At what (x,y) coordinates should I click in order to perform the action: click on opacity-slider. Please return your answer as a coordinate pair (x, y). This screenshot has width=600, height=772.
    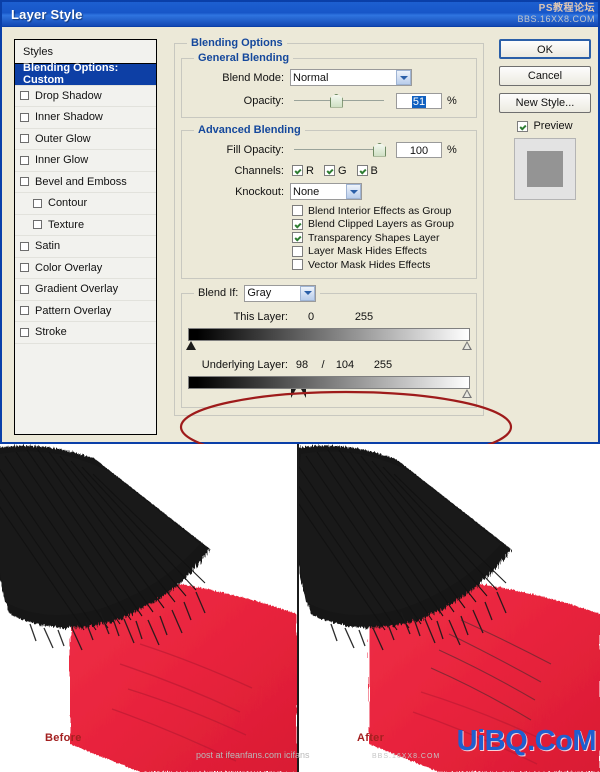
    Looking at the image, I should click on (339, 100).